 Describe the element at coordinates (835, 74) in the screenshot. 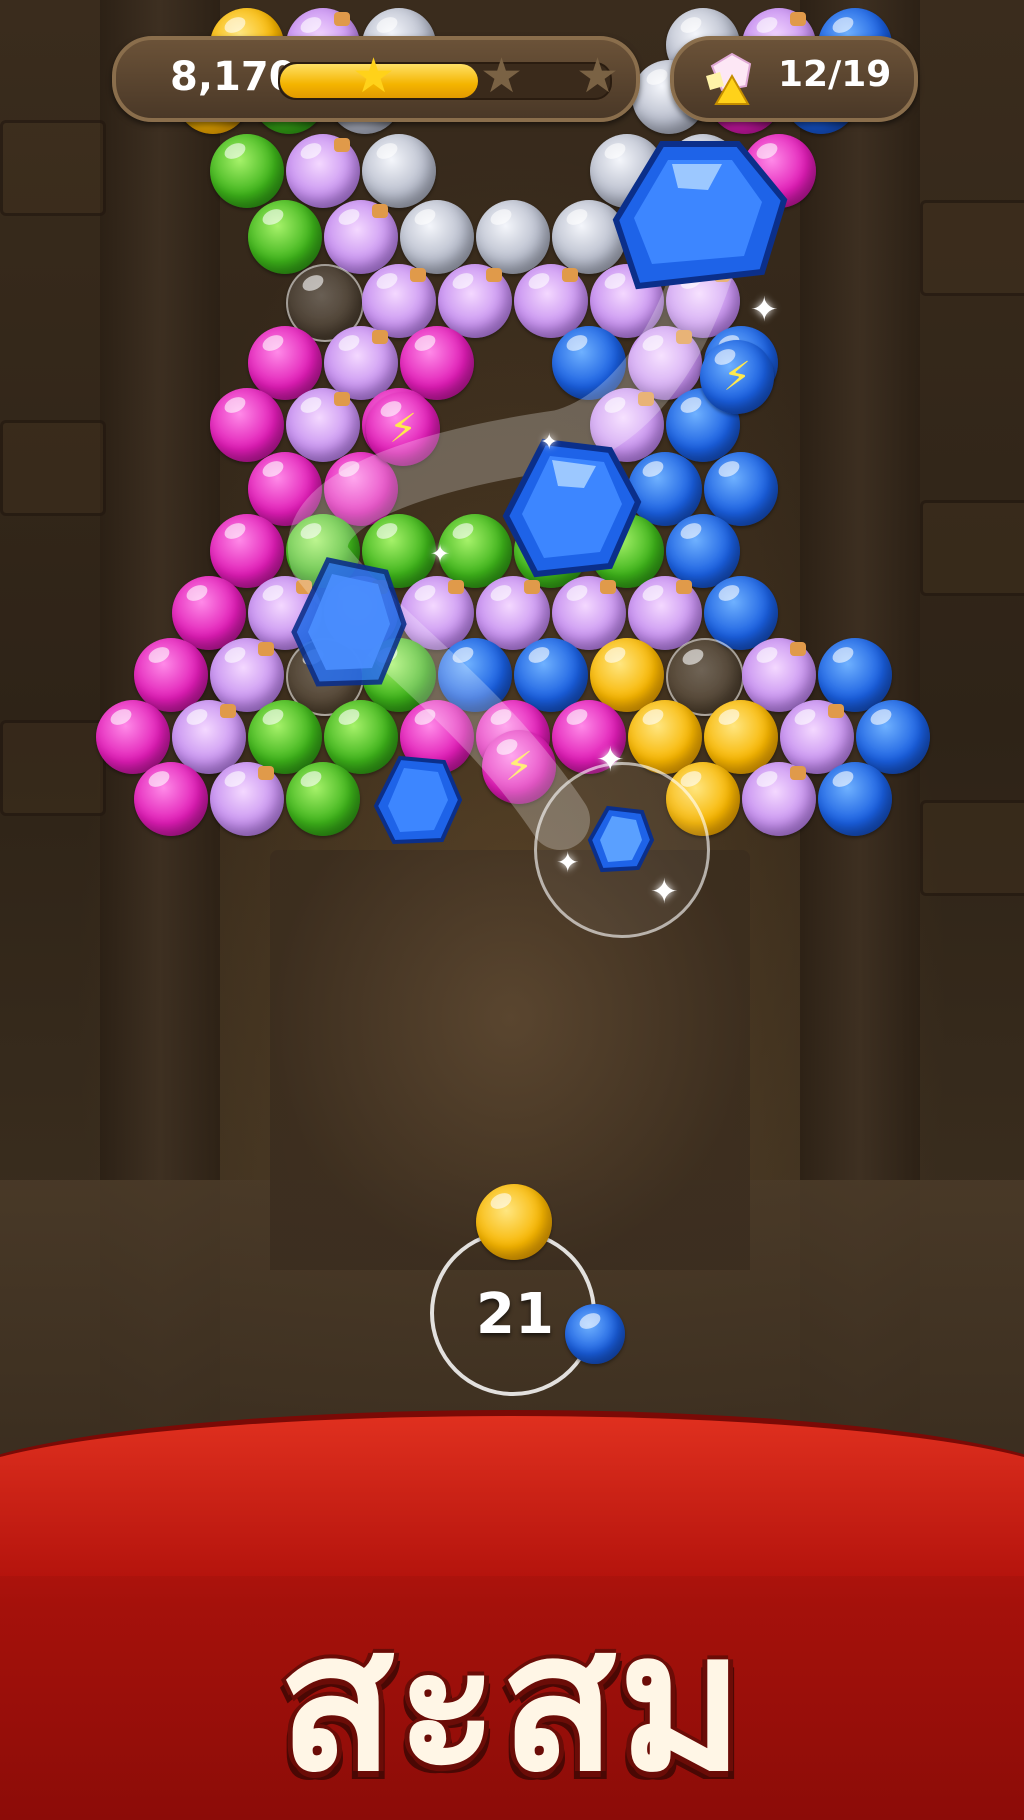

I see `goal-counter: 12/19` at that location.